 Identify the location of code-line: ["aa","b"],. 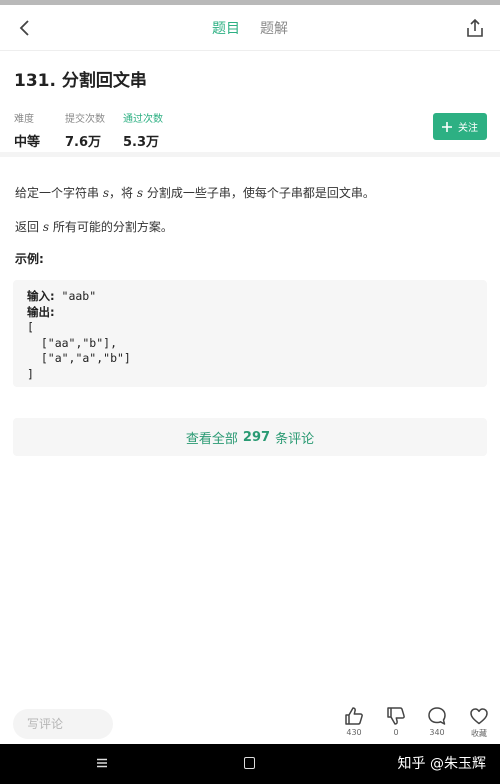
(72, 342).